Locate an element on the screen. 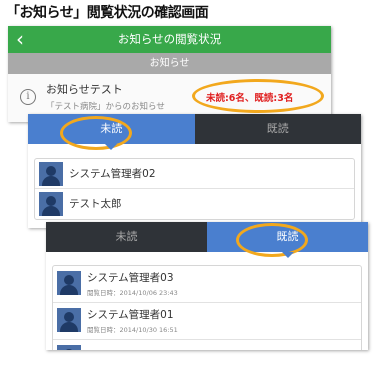 Image resolution: width=385 pixels, height=365 pixels. header-bar: ‹ お知らせの閲覧状況 is located at coordinates (169, 39).